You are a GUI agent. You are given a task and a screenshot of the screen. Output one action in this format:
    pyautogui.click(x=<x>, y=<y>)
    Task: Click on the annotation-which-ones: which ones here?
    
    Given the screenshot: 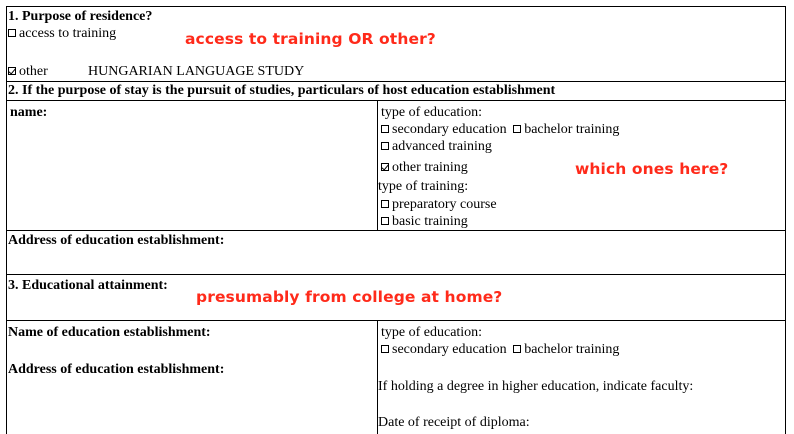 What is the action you would take?
    pyautogui.click(x=652, y=169)
    